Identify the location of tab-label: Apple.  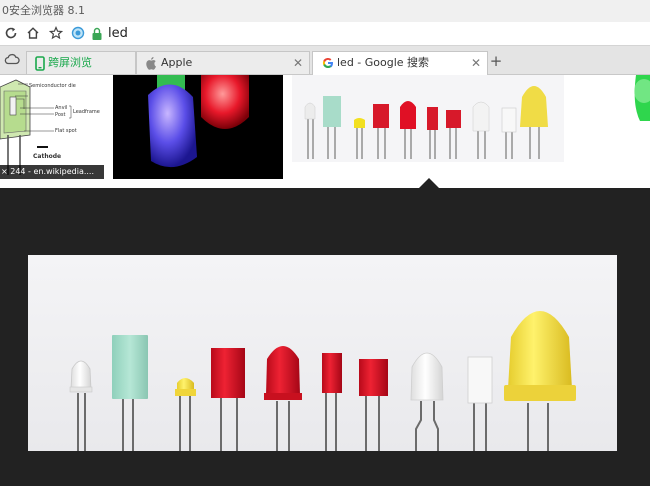
(177, 62).